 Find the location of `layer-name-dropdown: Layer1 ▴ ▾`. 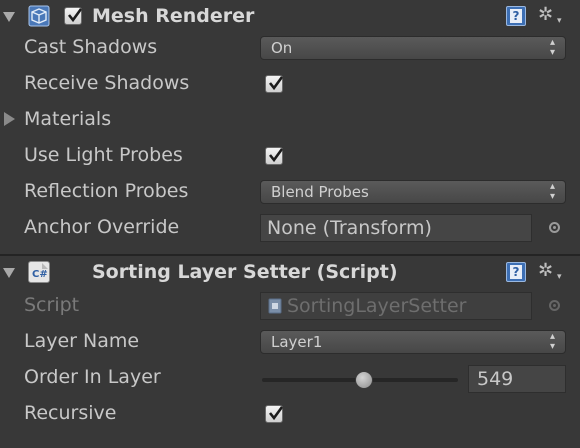

layer-name-dropdown: Layer1 ▴ ▾ is located at coordinates (413, 342).